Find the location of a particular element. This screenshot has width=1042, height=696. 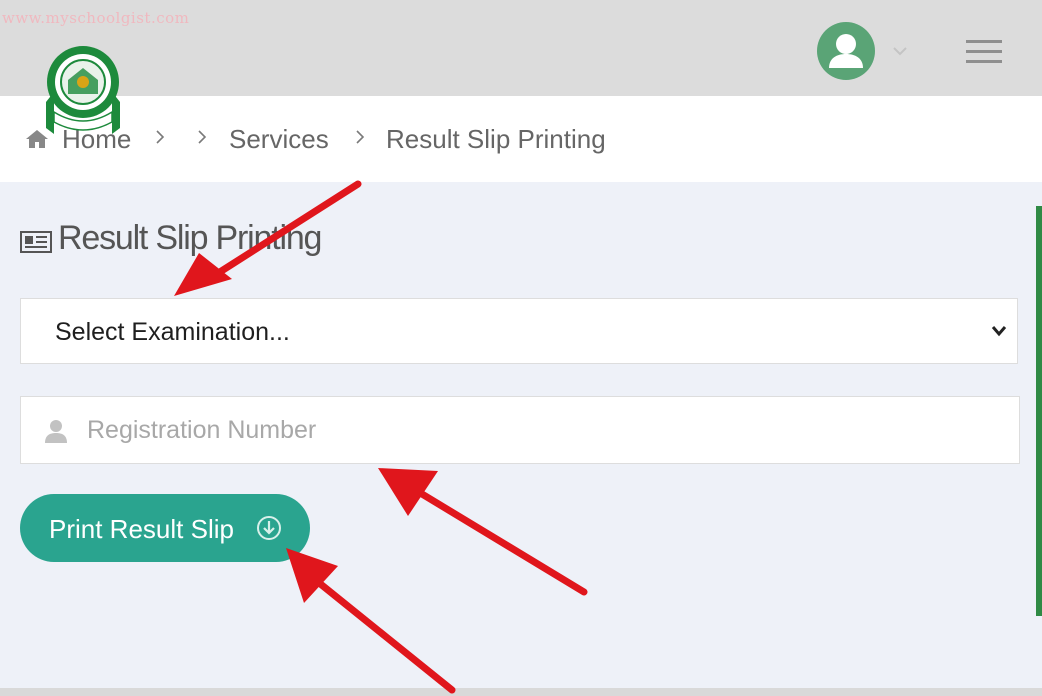

newspaper-icon is located at coordinates (36, 242).